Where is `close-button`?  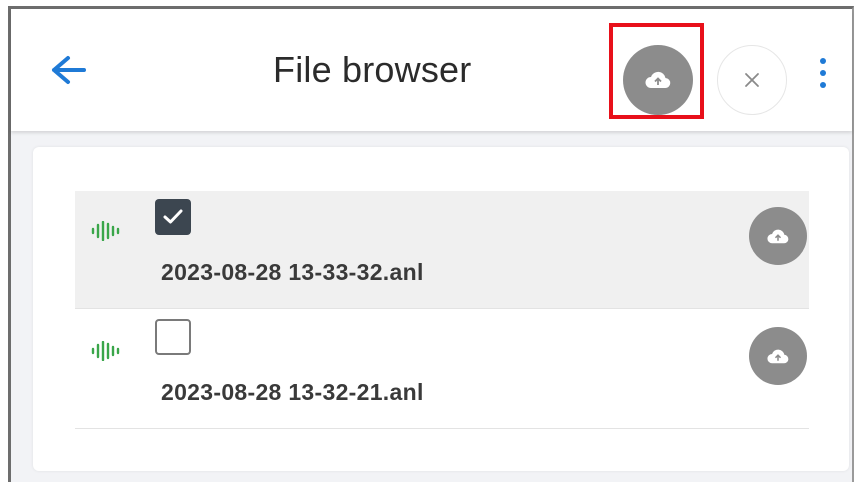 close-button is located at coordinates (752, 80).